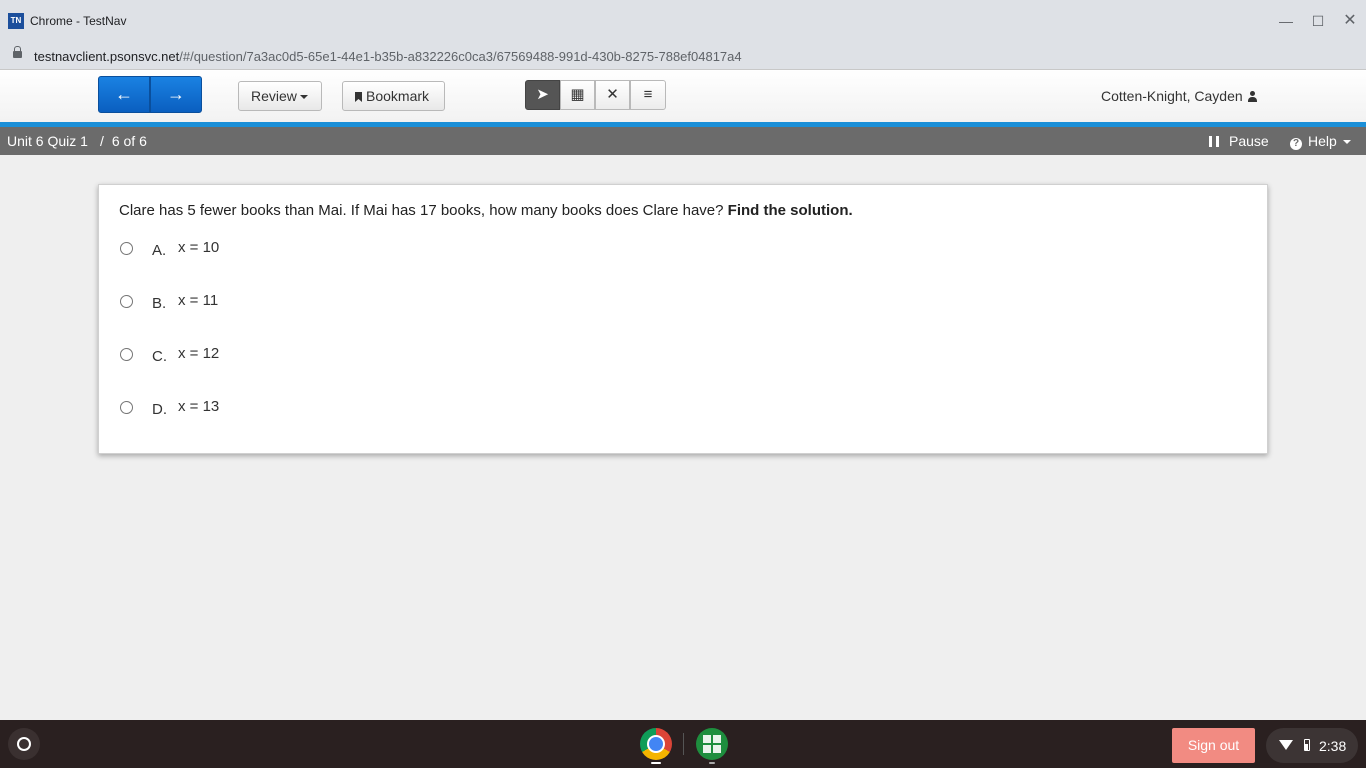 The height and width of the screenshot is (768, 1366). Describe the element at coordinates (199, 353) in the screenshot. I see `choice-text: x = 12` at that location.